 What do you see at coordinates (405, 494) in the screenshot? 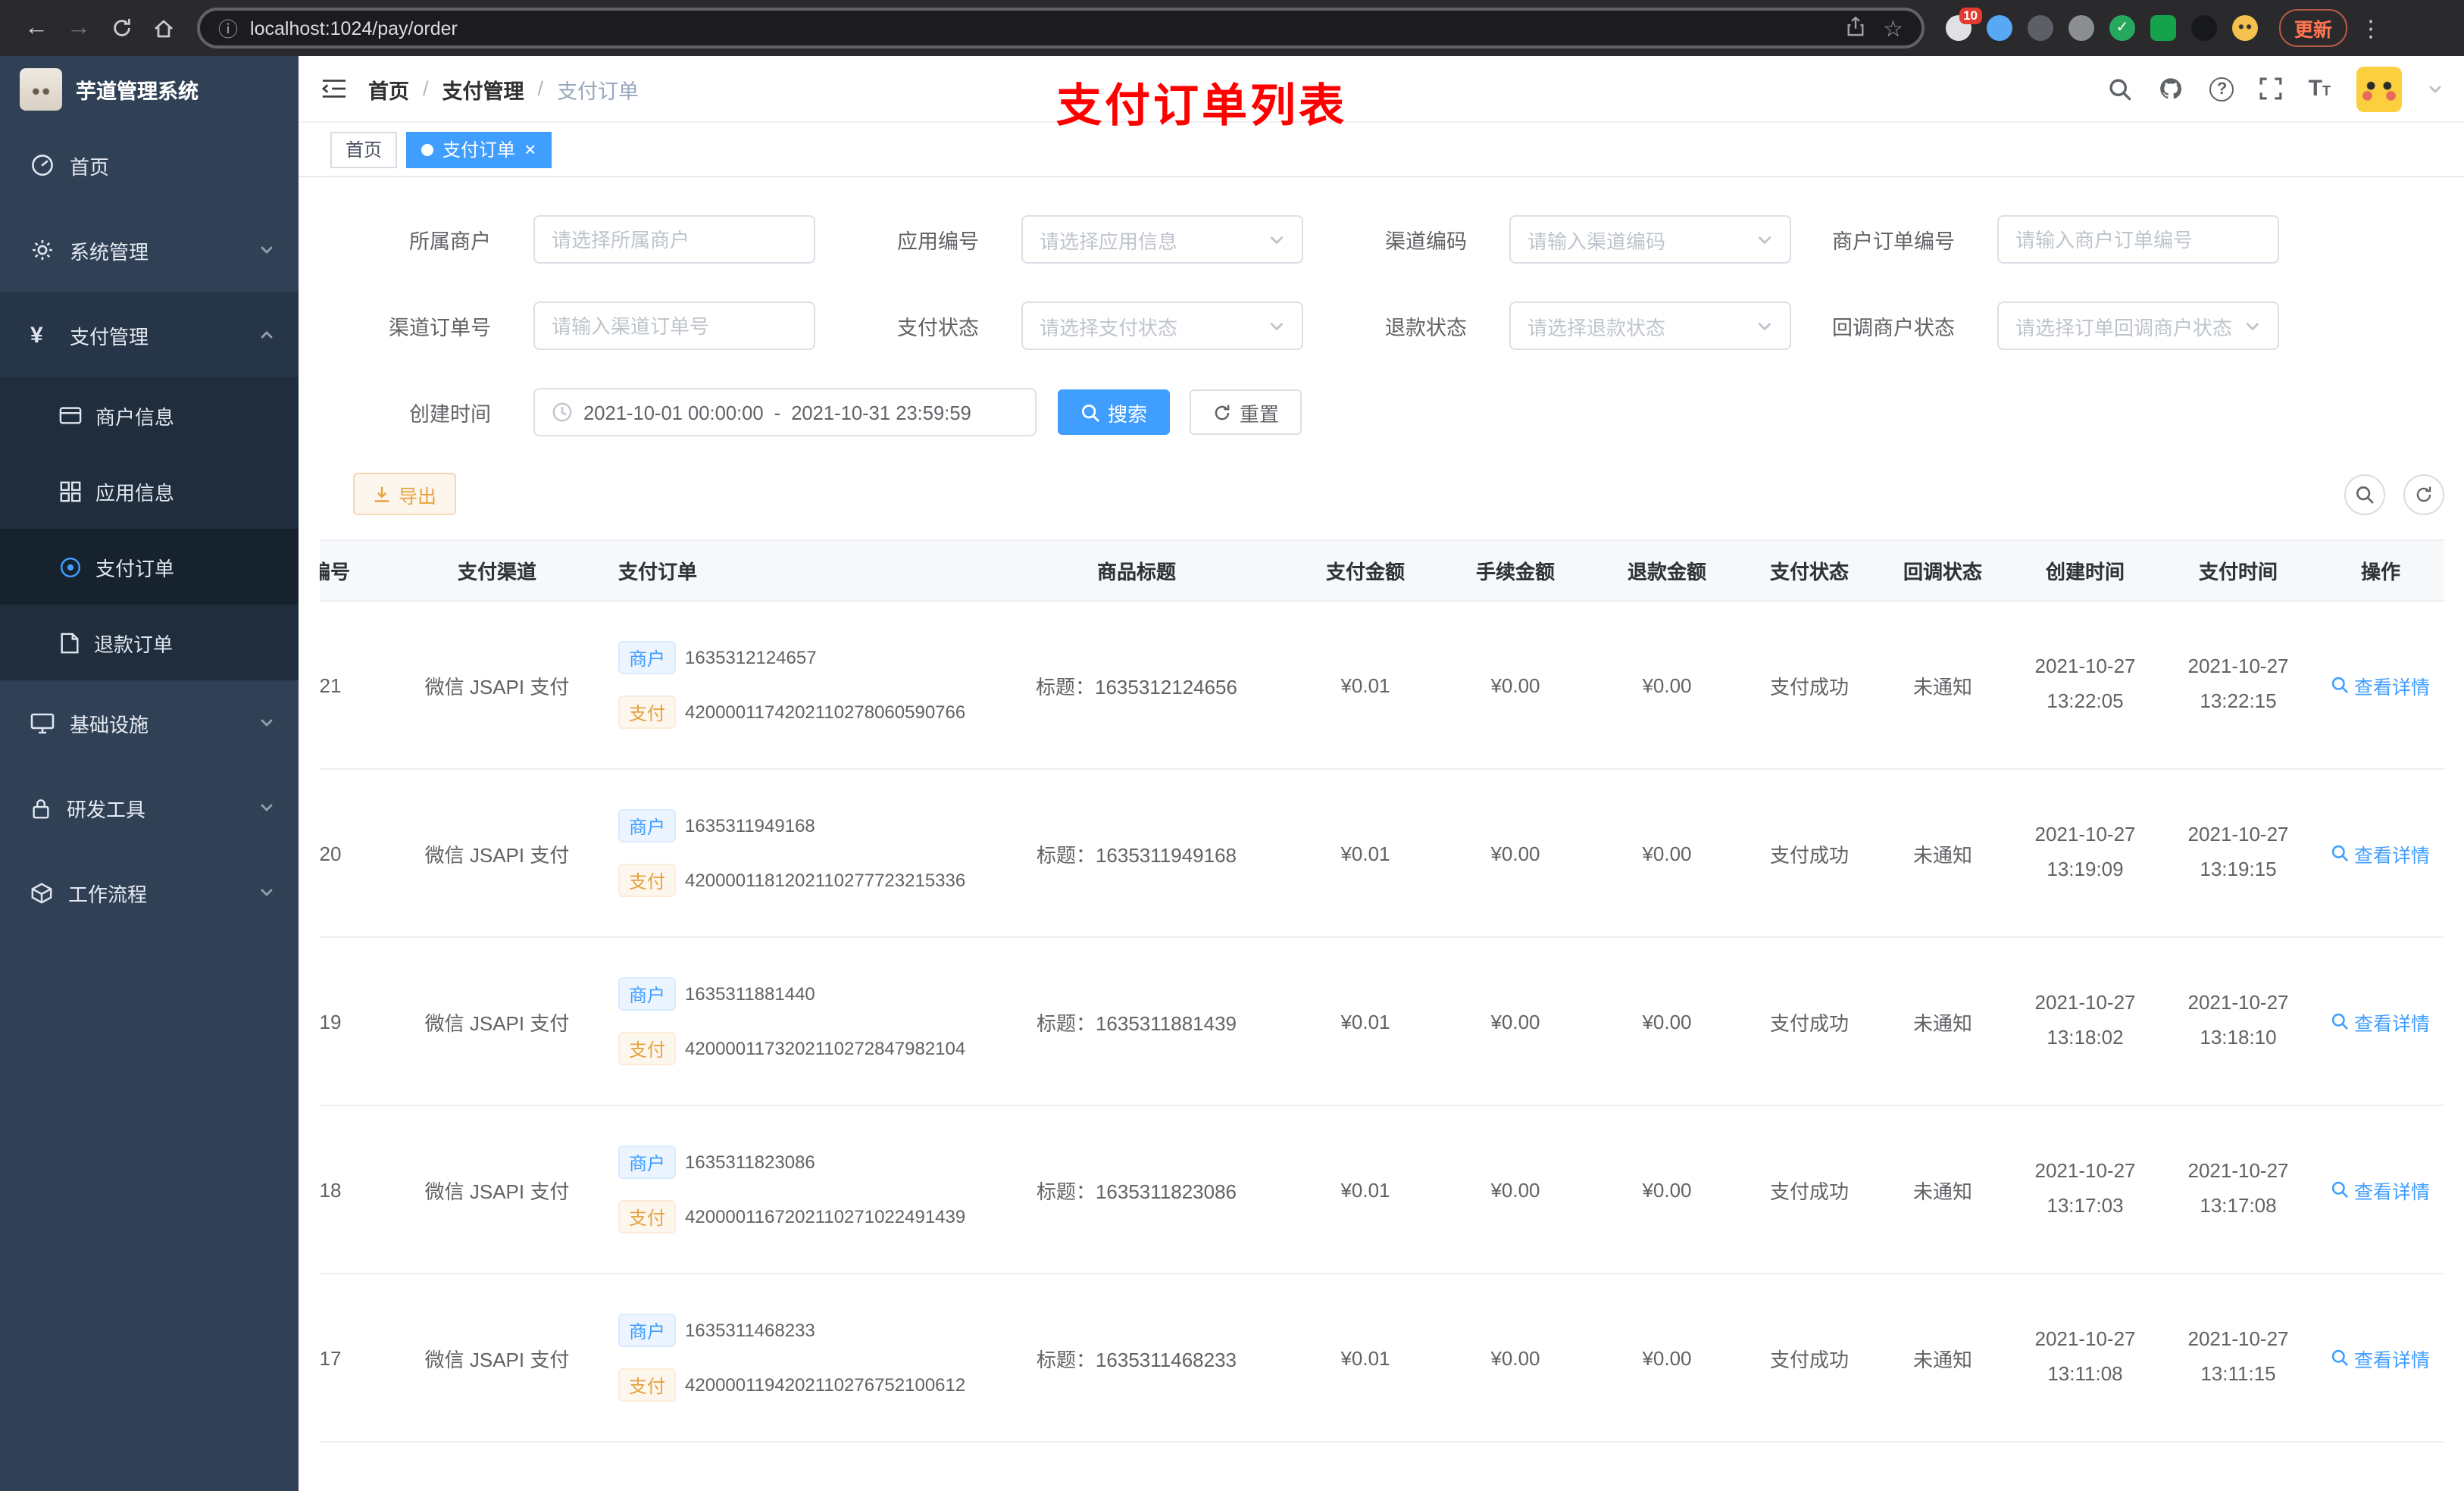
I see `export-button: 导出` at bounding box center [405, 494].